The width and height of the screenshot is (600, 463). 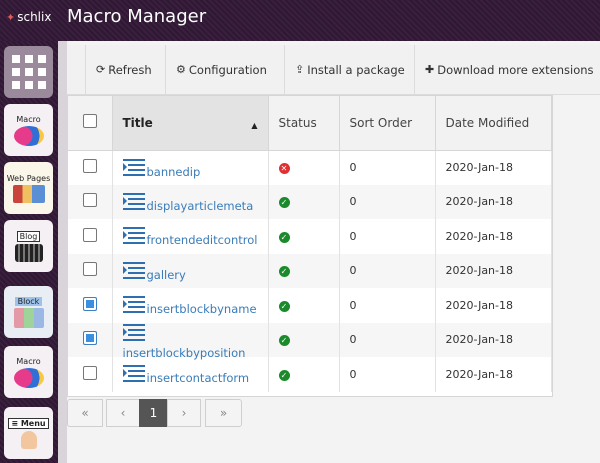 I want to click on brand-logo: ✦ schlix, so click(x=28, y=17).